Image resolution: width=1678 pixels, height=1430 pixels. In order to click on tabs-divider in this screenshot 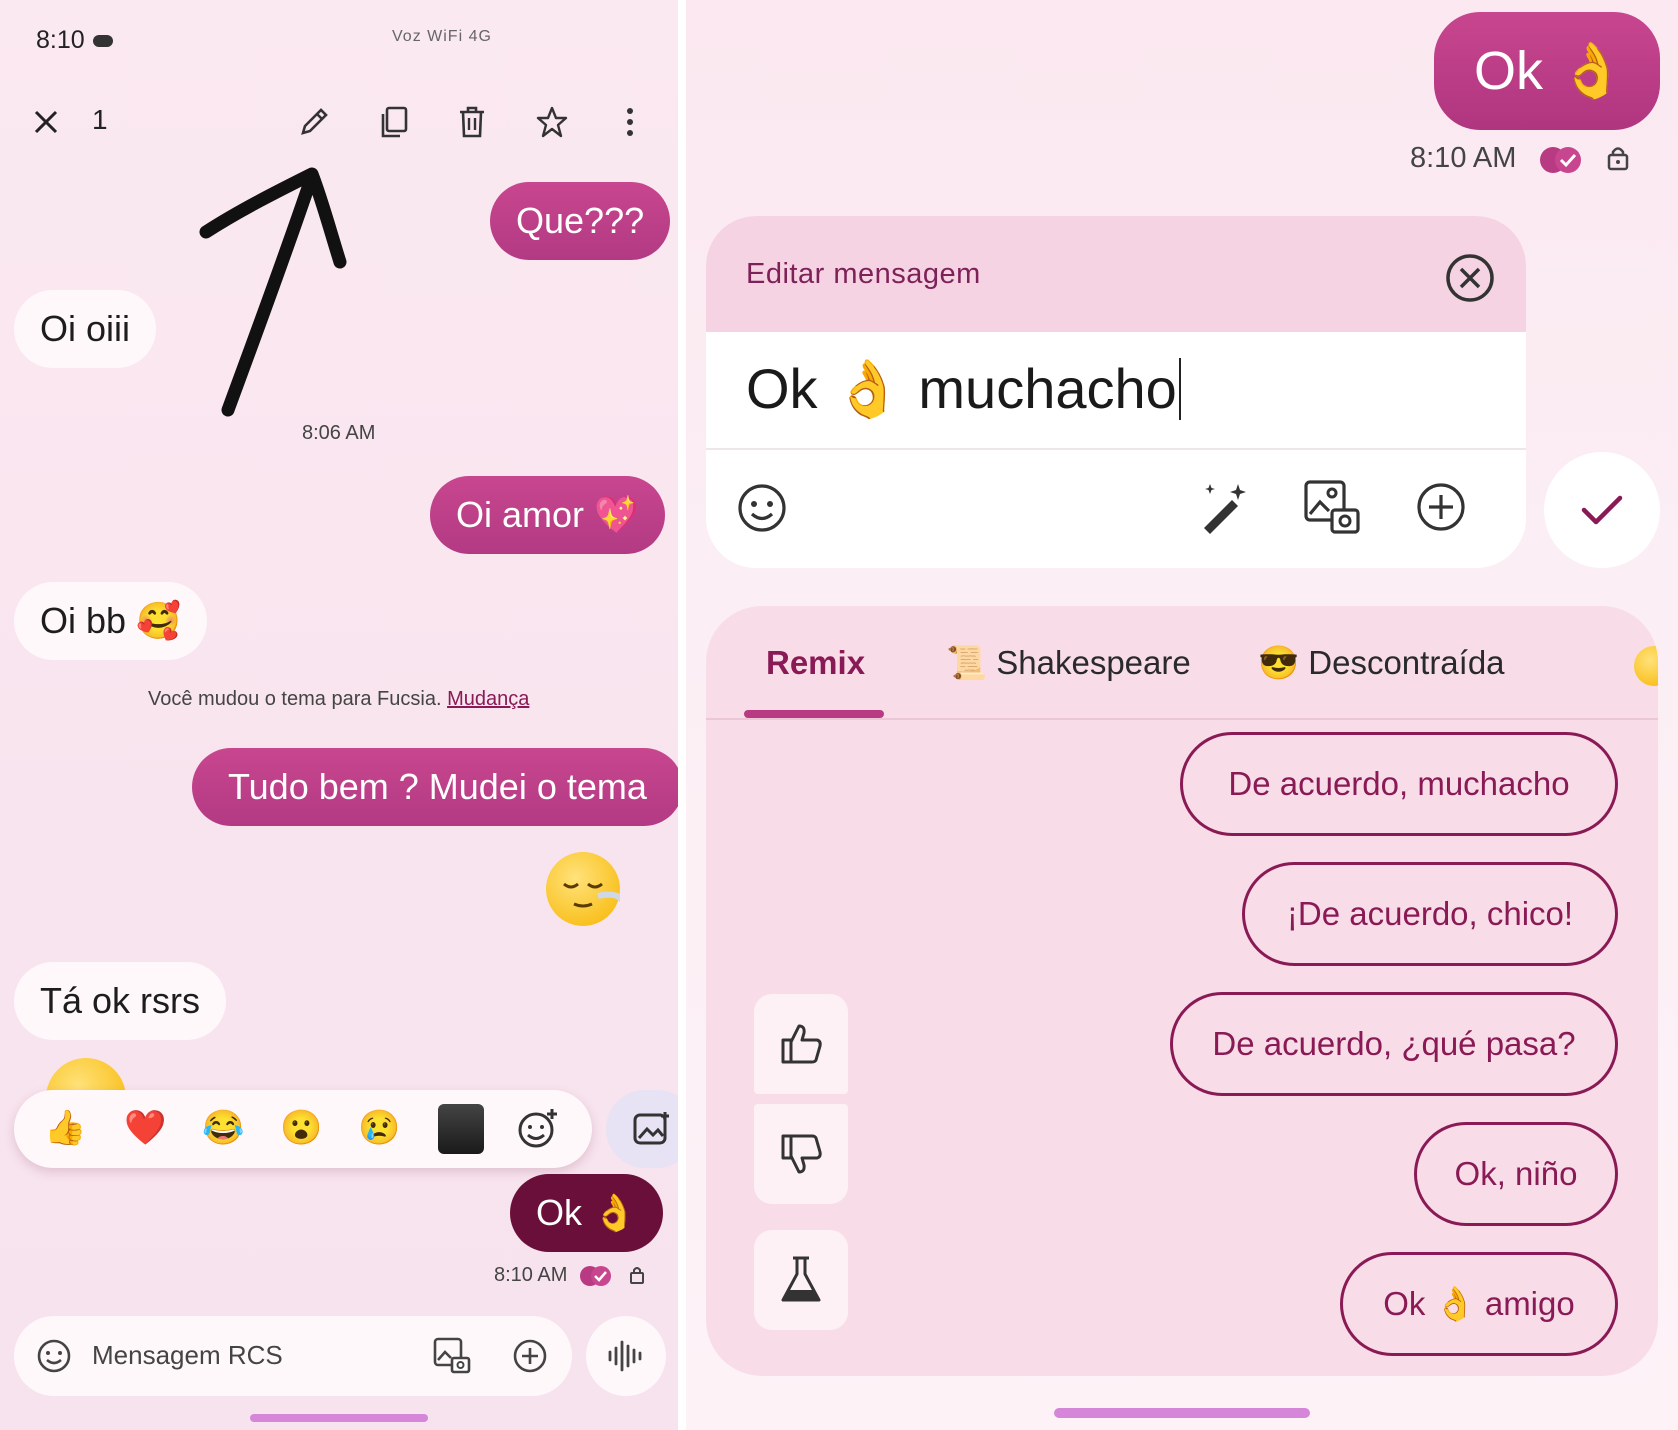, I will do `click(1182, 719)`.